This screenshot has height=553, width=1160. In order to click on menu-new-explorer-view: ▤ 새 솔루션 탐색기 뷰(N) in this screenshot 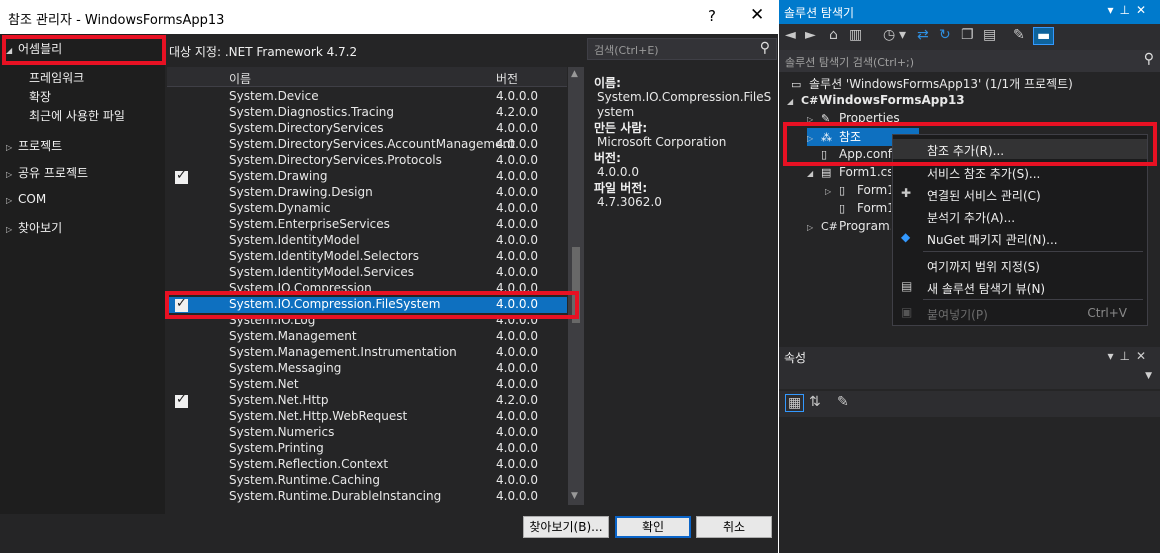, I will do `click(1020, 287)`.